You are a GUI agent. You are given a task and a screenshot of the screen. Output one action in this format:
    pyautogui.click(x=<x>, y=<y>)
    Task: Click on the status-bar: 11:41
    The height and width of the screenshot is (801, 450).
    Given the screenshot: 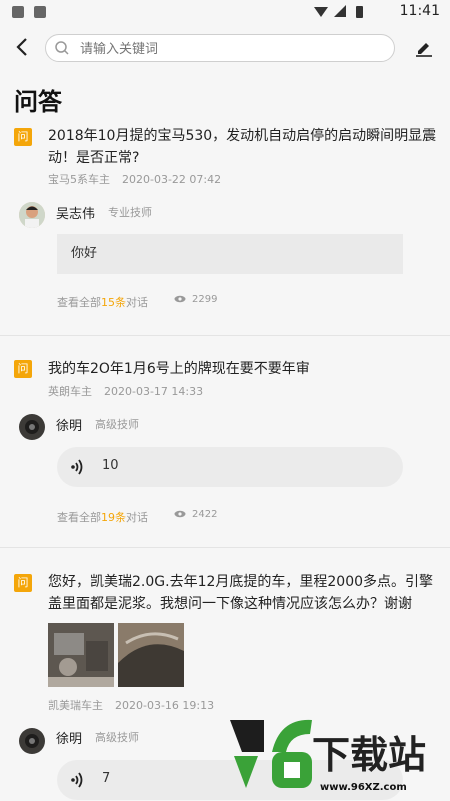 What is the action you would take?
    pyautogui.click(x=225, y=12)
    